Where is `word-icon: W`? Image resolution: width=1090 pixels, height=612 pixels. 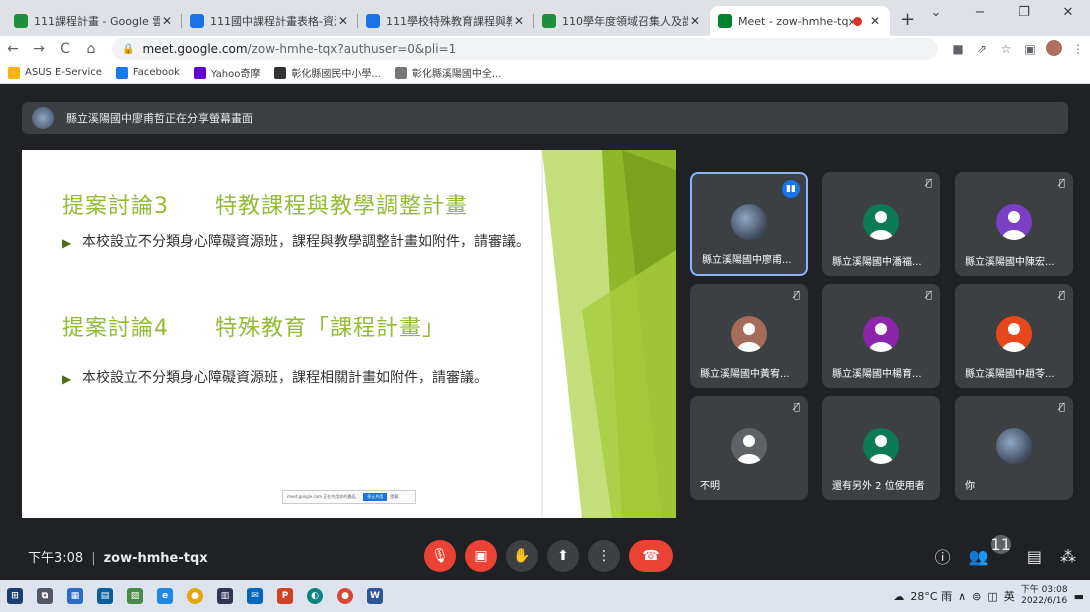 word-icon: W is located at coordinates (375, 596).